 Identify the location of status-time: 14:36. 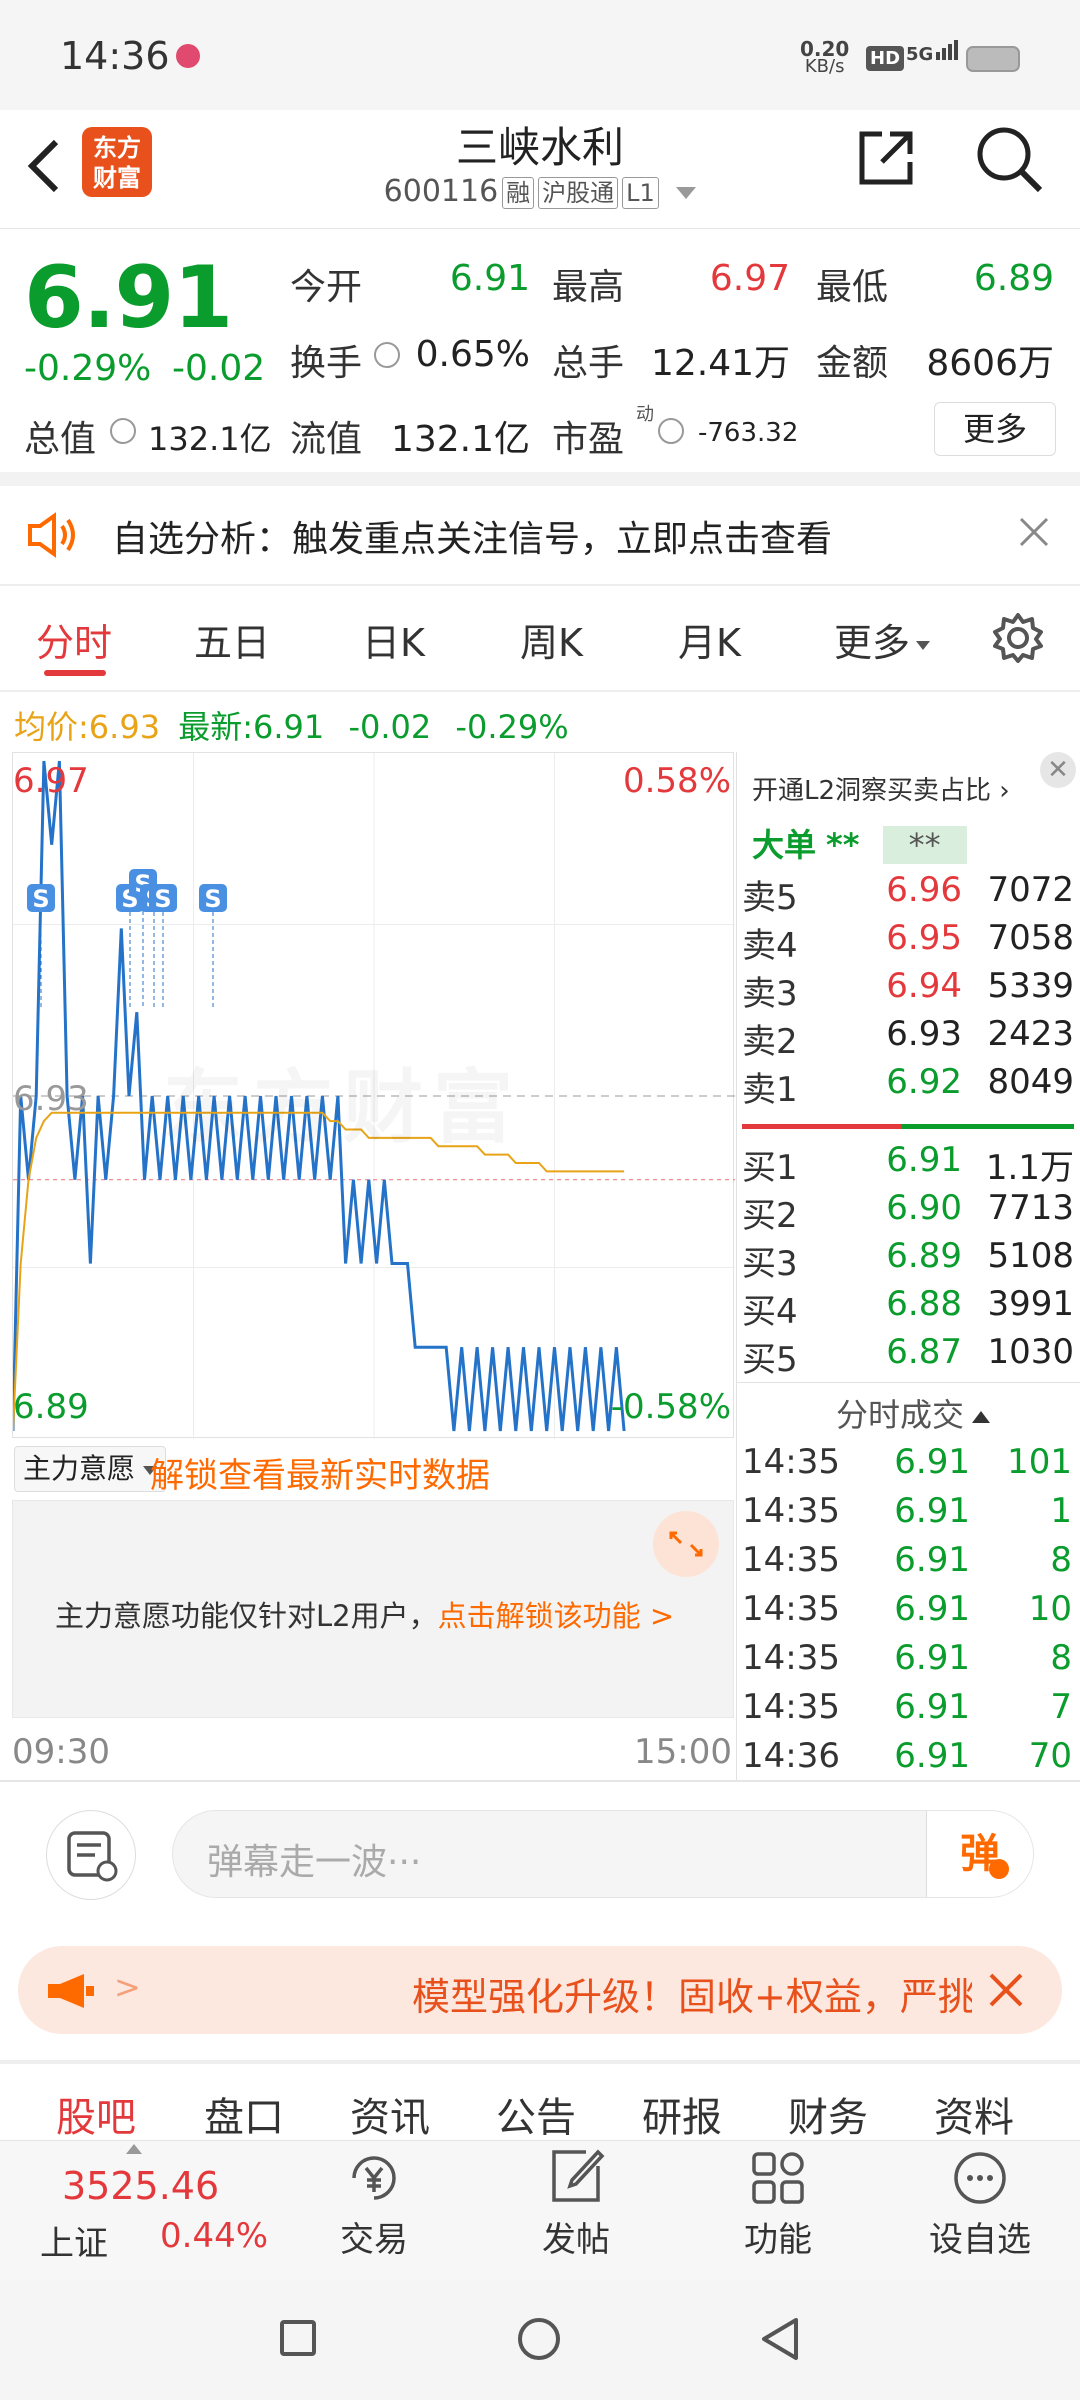
(115, 56).